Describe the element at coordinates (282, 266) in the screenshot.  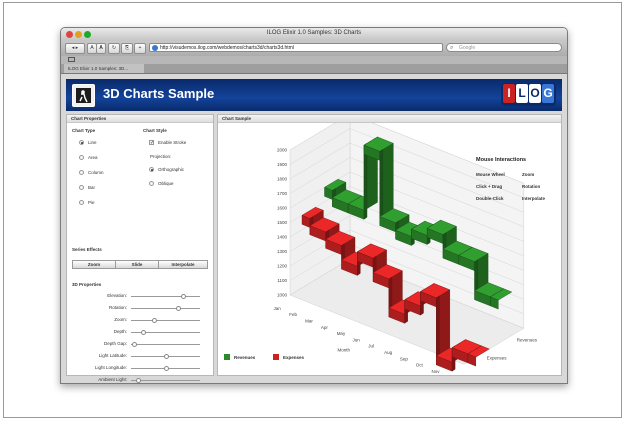
I see `y-tick-label: 1200` at that location.